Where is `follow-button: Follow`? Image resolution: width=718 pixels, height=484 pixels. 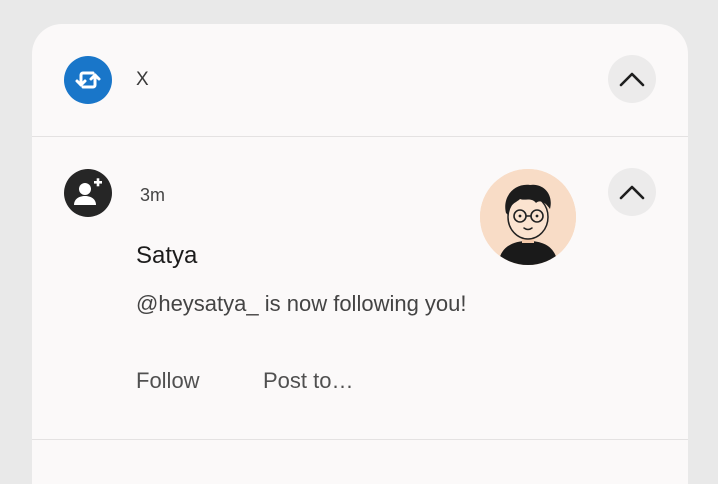
follow-button: Follow is located at coordinates (168, 381).